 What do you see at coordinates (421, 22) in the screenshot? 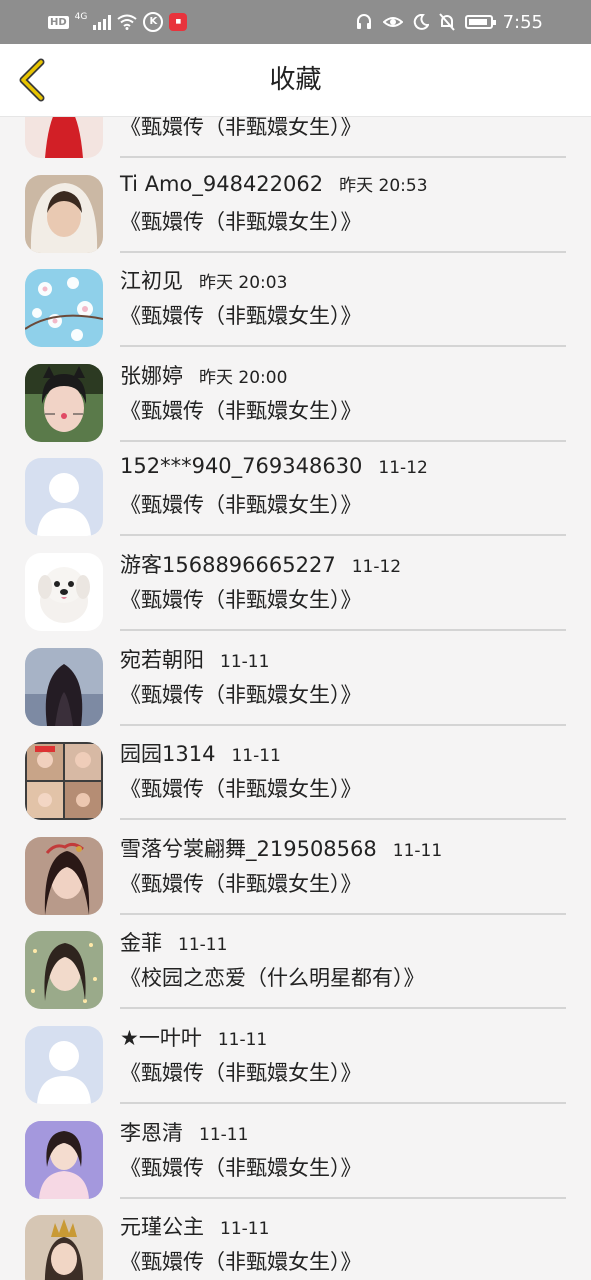
I see `moon-icon` at bounding box center [421, 22].